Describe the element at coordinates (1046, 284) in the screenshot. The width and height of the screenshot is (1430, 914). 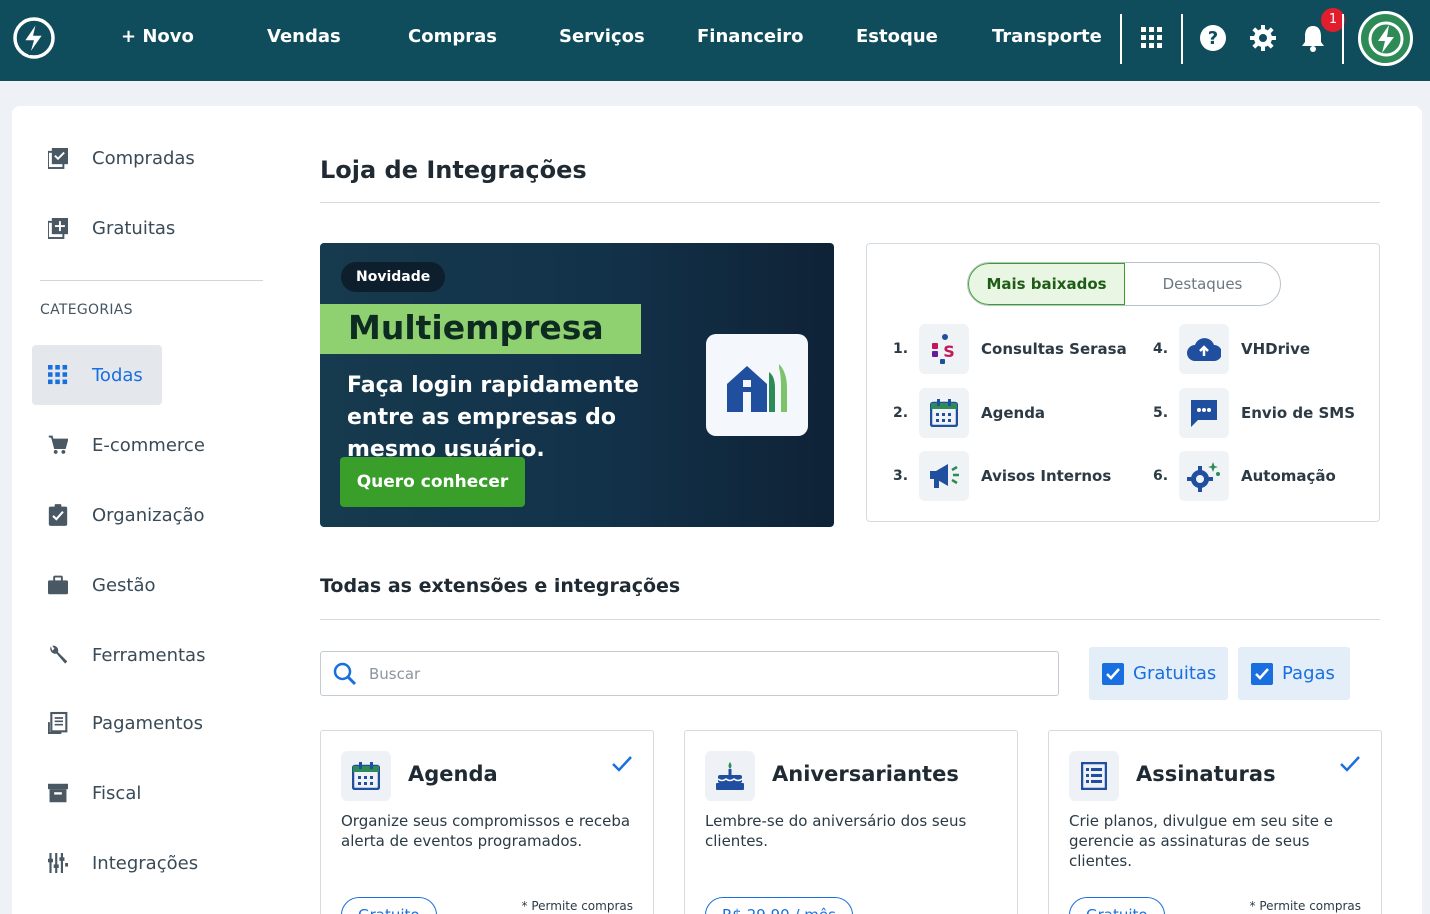
I see `tab-mais-baixados: Mais baixados` at that location.